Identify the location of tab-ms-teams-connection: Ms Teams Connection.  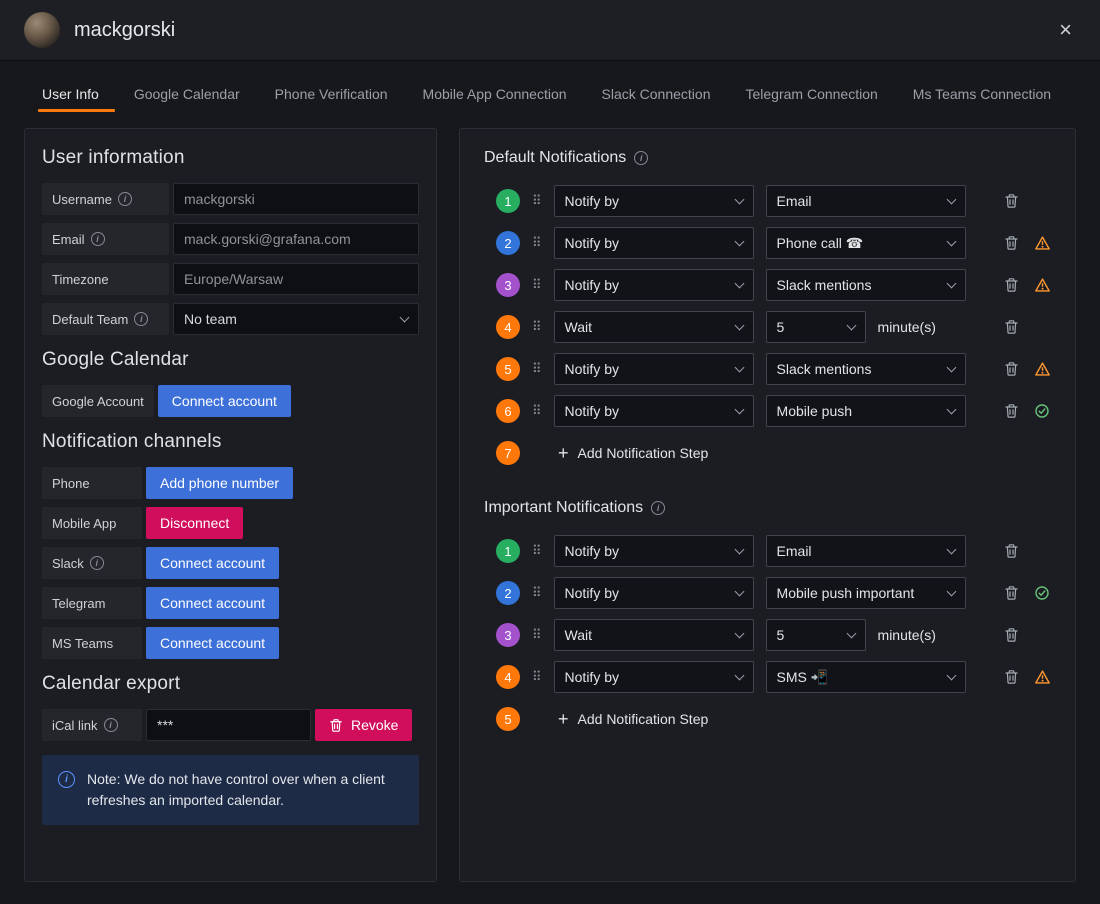
(982, 99).